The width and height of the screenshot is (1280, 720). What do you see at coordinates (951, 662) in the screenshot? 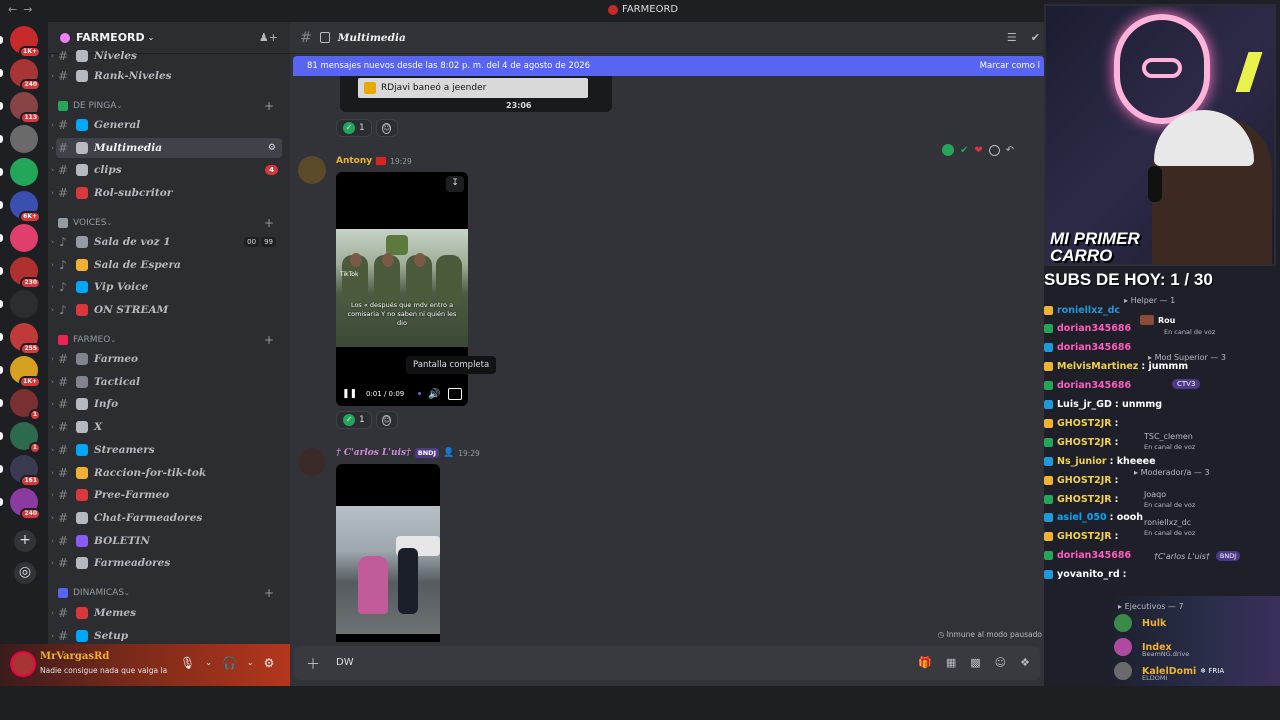
I see `gif-icon: ▦` at bounding box center [951, 662].